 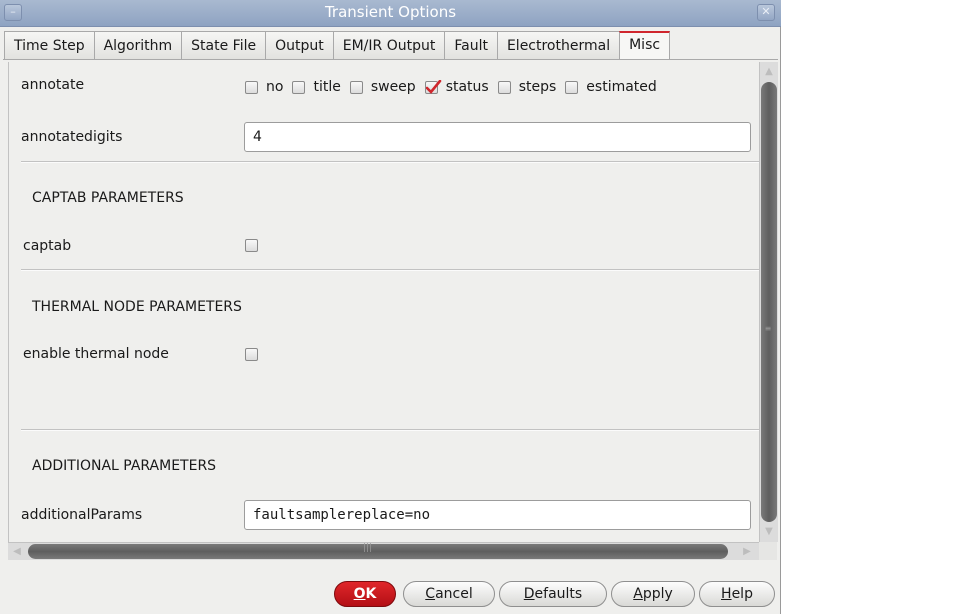 What do you see at coordinates (653, 594) in the screenshot?
I see `apply-button: Apply` at bounding box center [653, 594].